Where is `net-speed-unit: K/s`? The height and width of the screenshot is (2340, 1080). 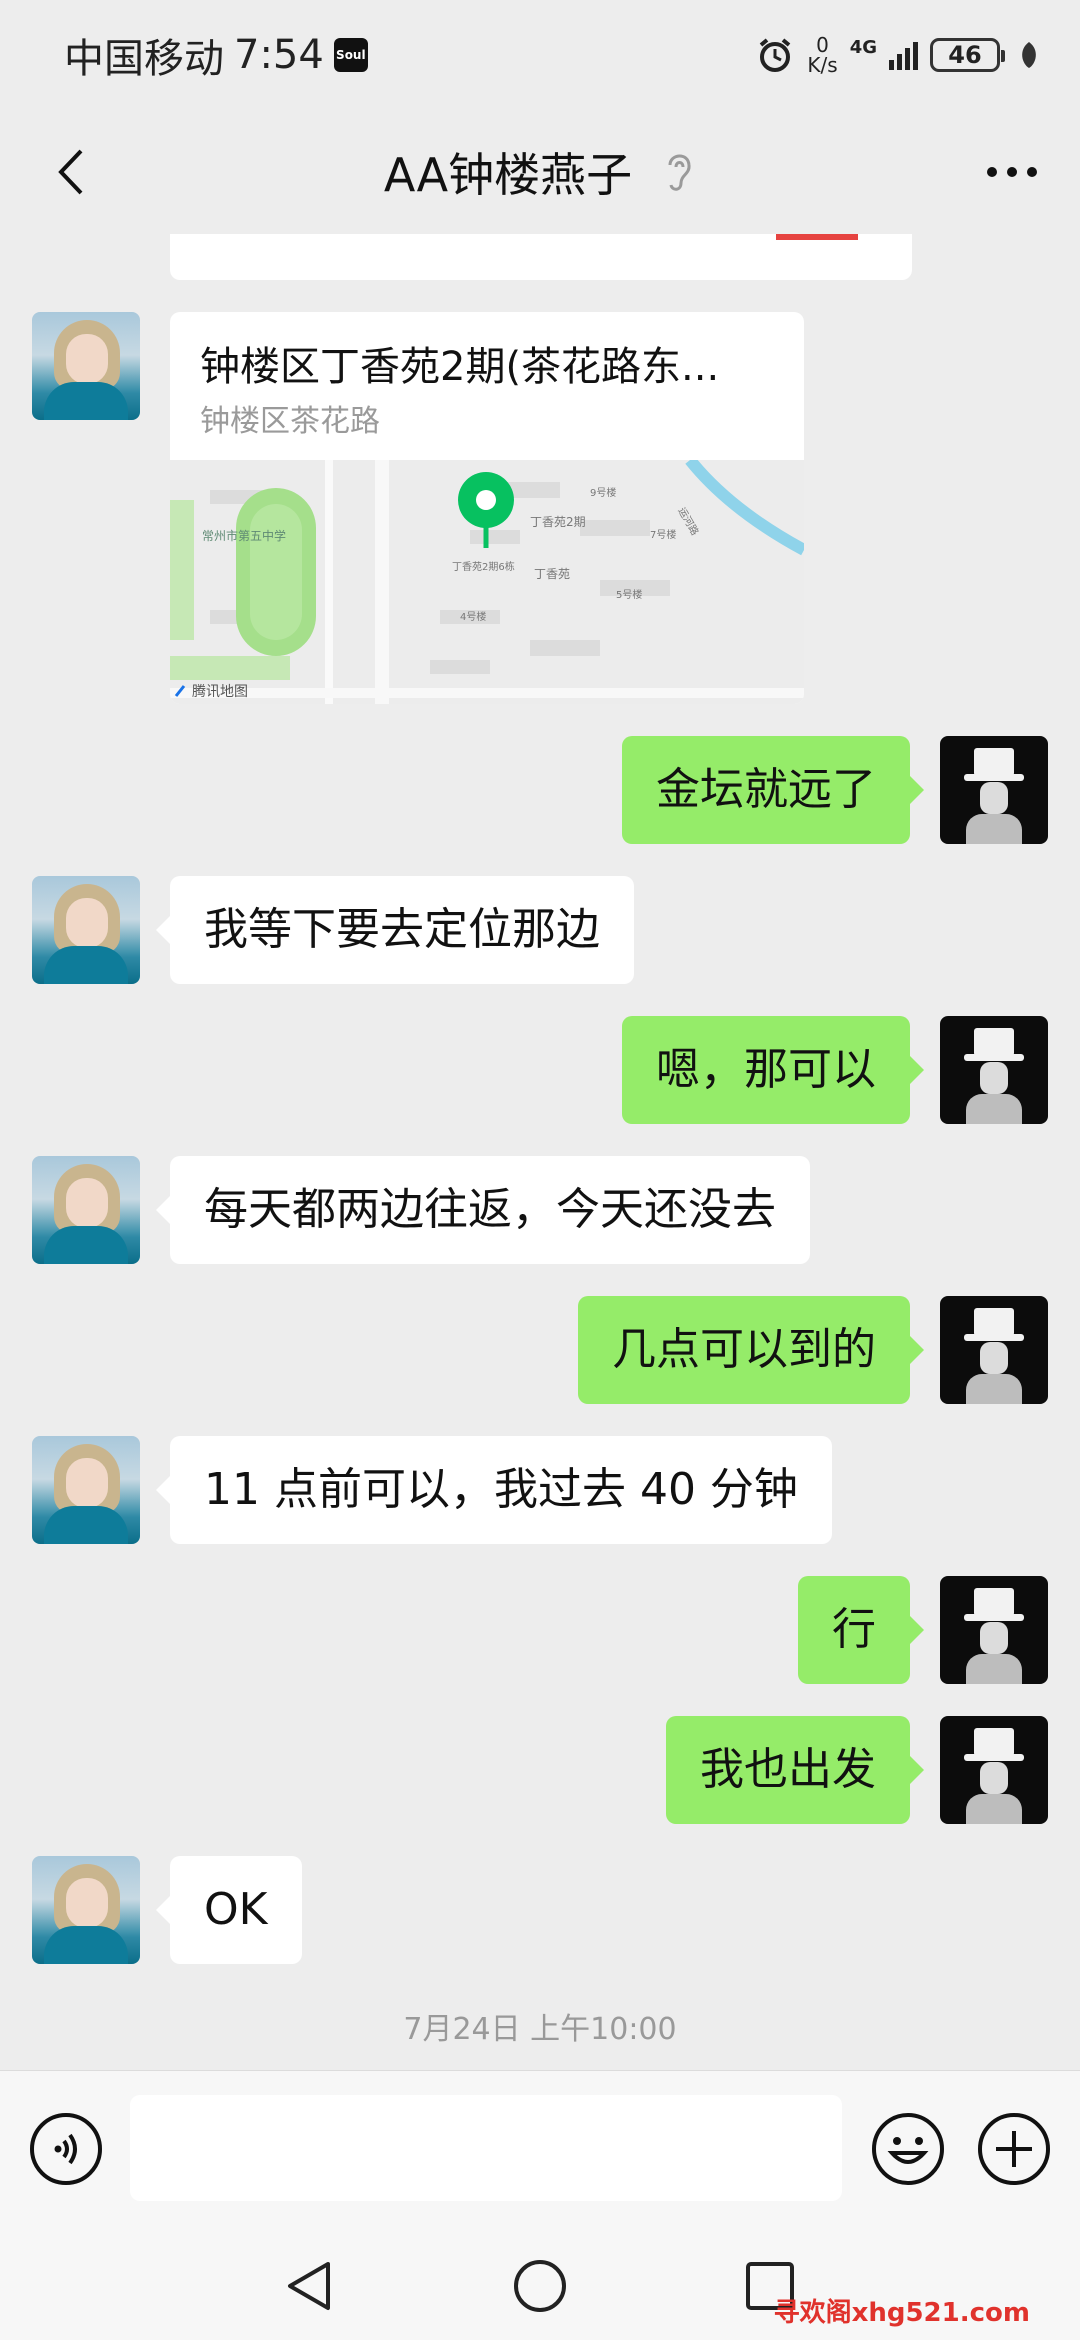 net-speed-unit: K/s is located at coordinates (822, 65).